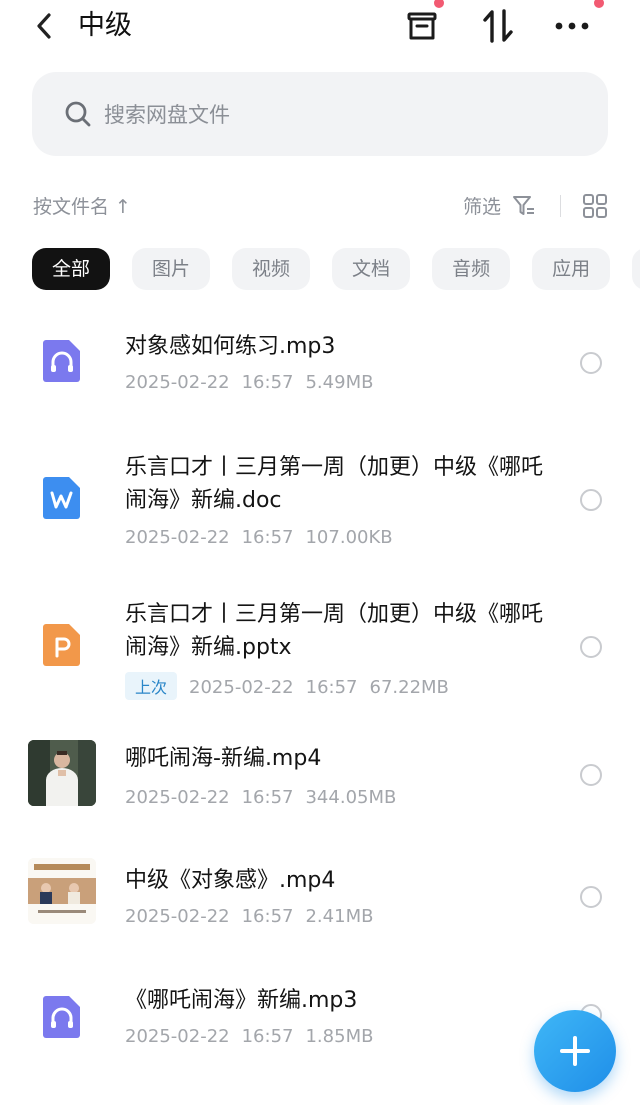 The image size is (640, 1105). I want to click on archive-button, so click(423, 23).